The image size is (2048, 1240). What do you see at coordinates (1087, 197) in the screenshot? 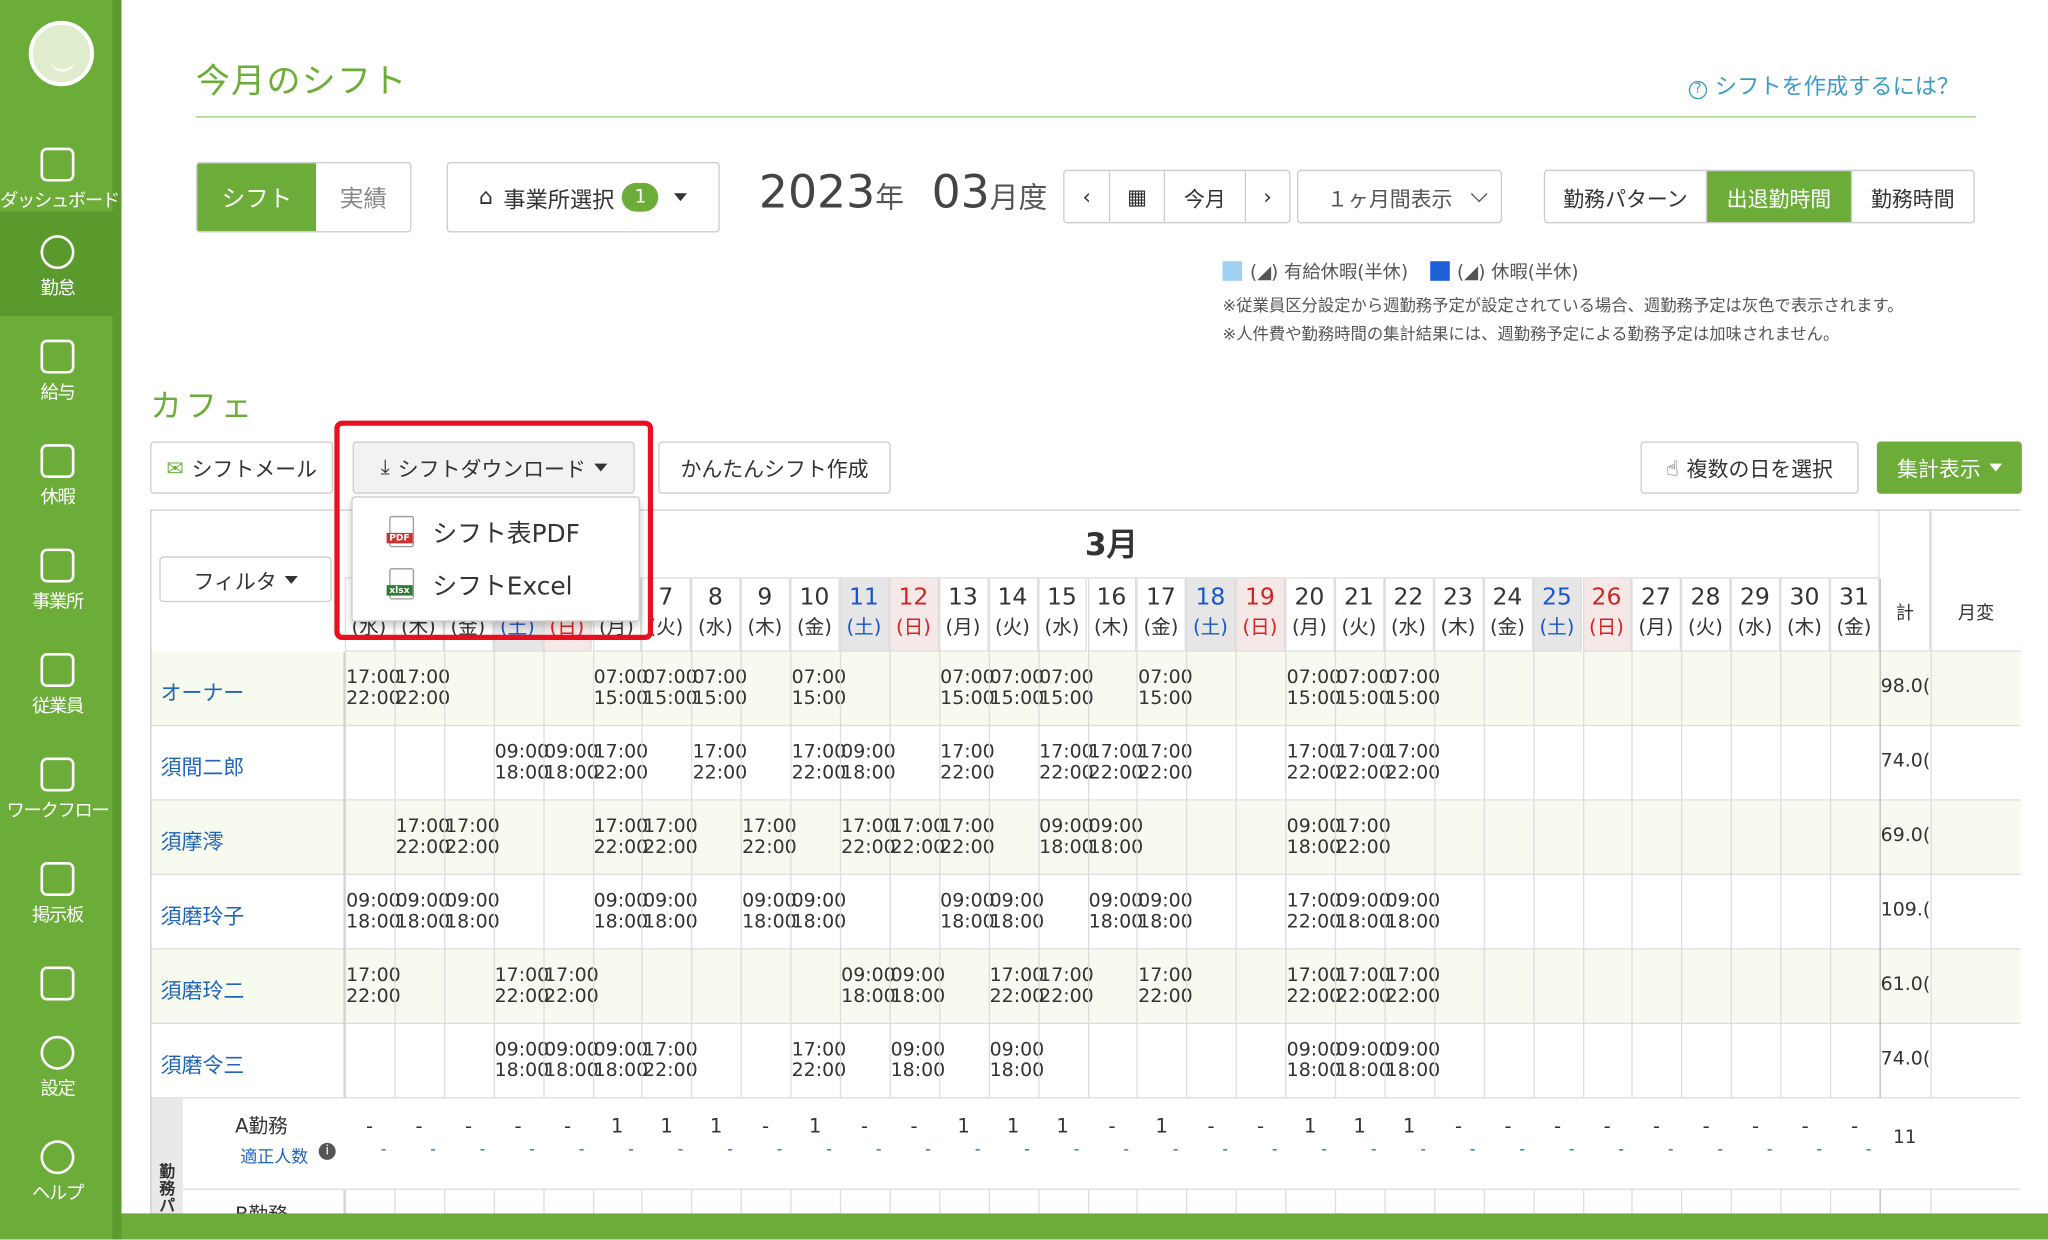
I see `prev-month-button: ‹` at bounding box center [1087, 197].